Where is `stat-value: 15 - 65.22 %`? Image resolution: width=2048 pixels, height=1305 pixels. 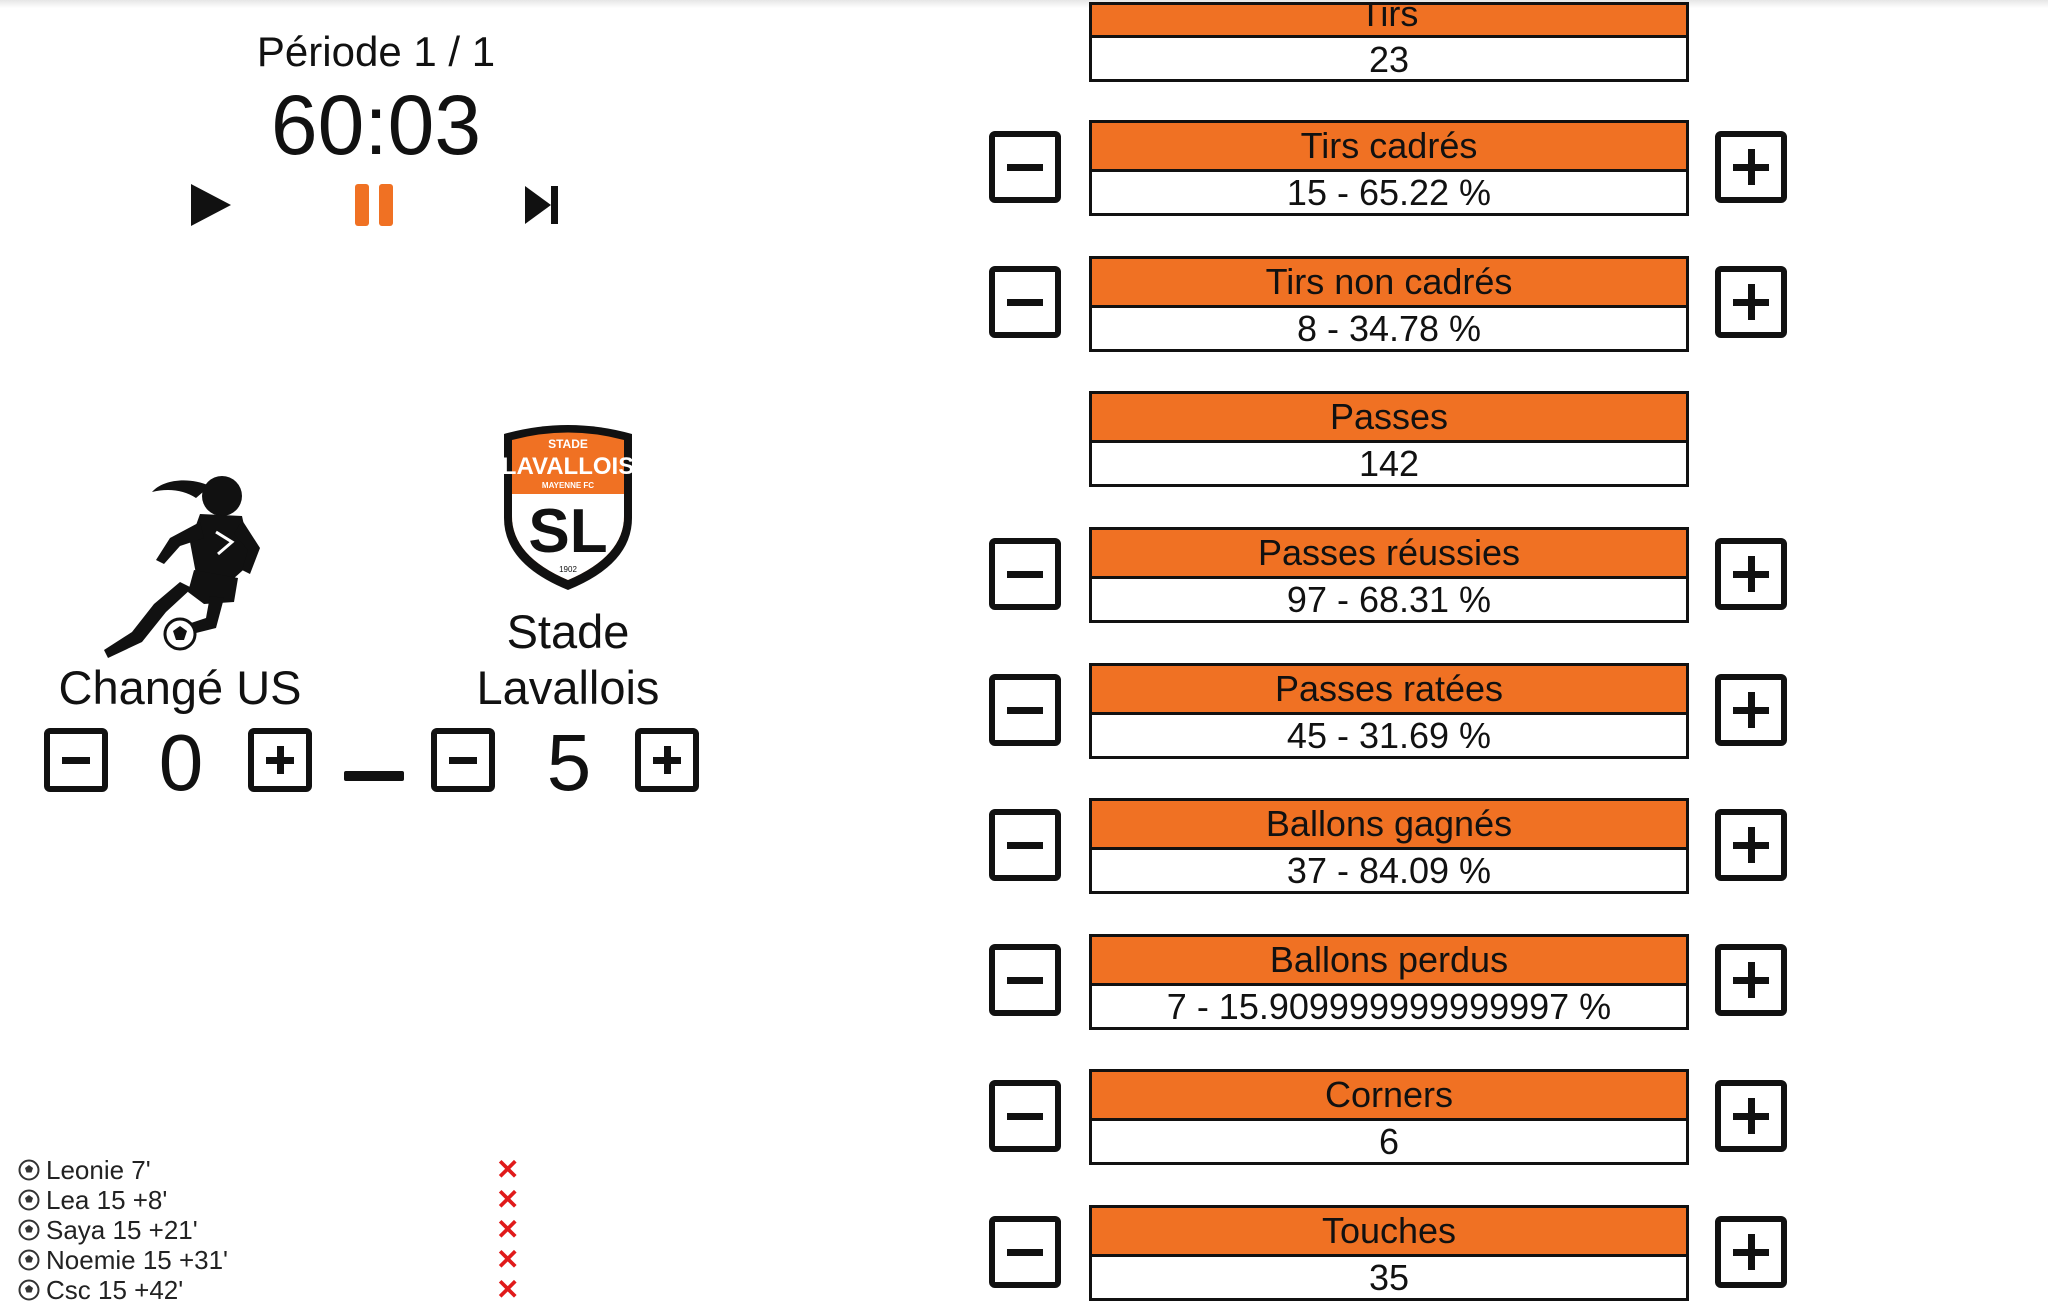
stat-value: 15 - 65.22 % is located at coordinates (1389, 192).